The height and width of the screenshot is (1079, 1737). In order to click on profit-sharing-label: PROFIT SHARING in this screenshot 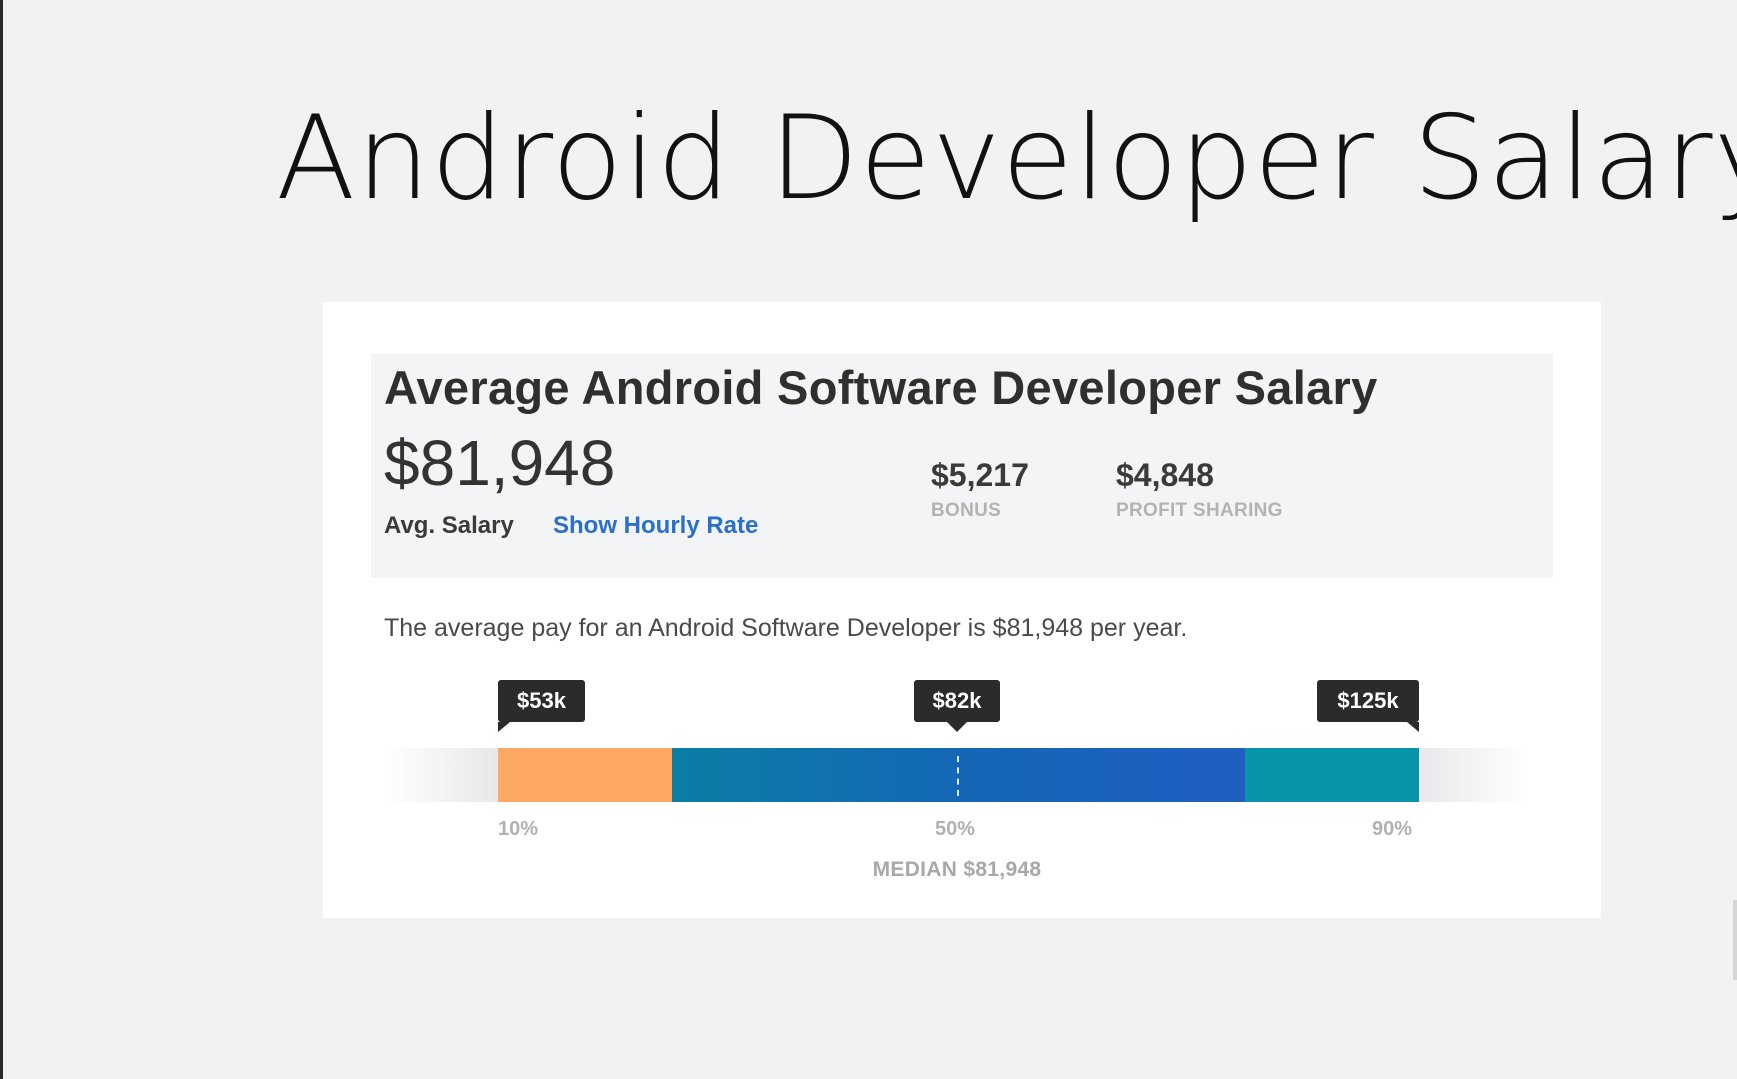, I will do `click(1199, 510)`.